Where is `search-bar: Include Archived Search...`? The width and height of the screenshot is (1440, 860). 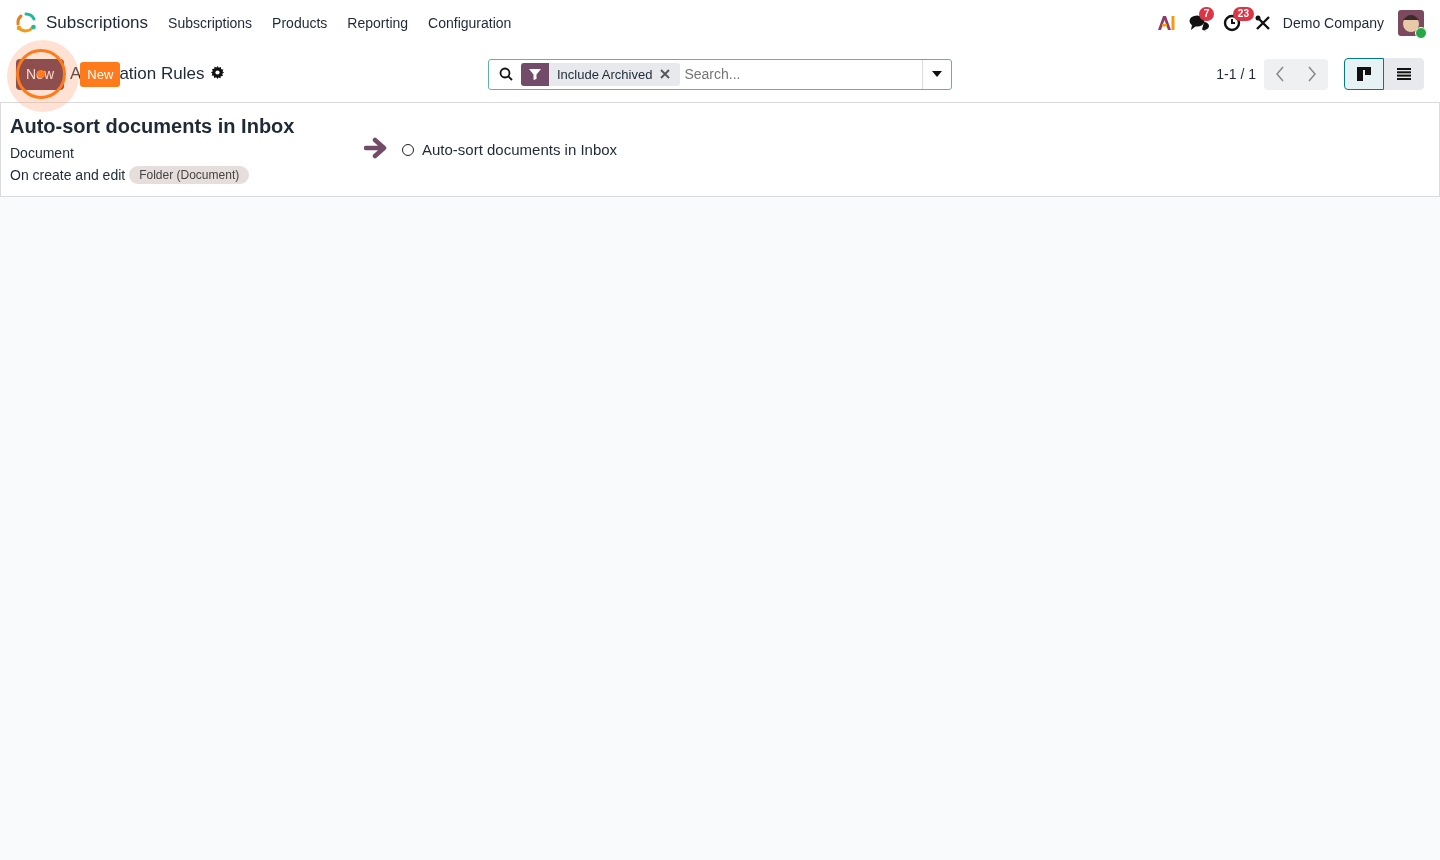 search-bar: Include Archived Search... is located at coordinates (720, 74).